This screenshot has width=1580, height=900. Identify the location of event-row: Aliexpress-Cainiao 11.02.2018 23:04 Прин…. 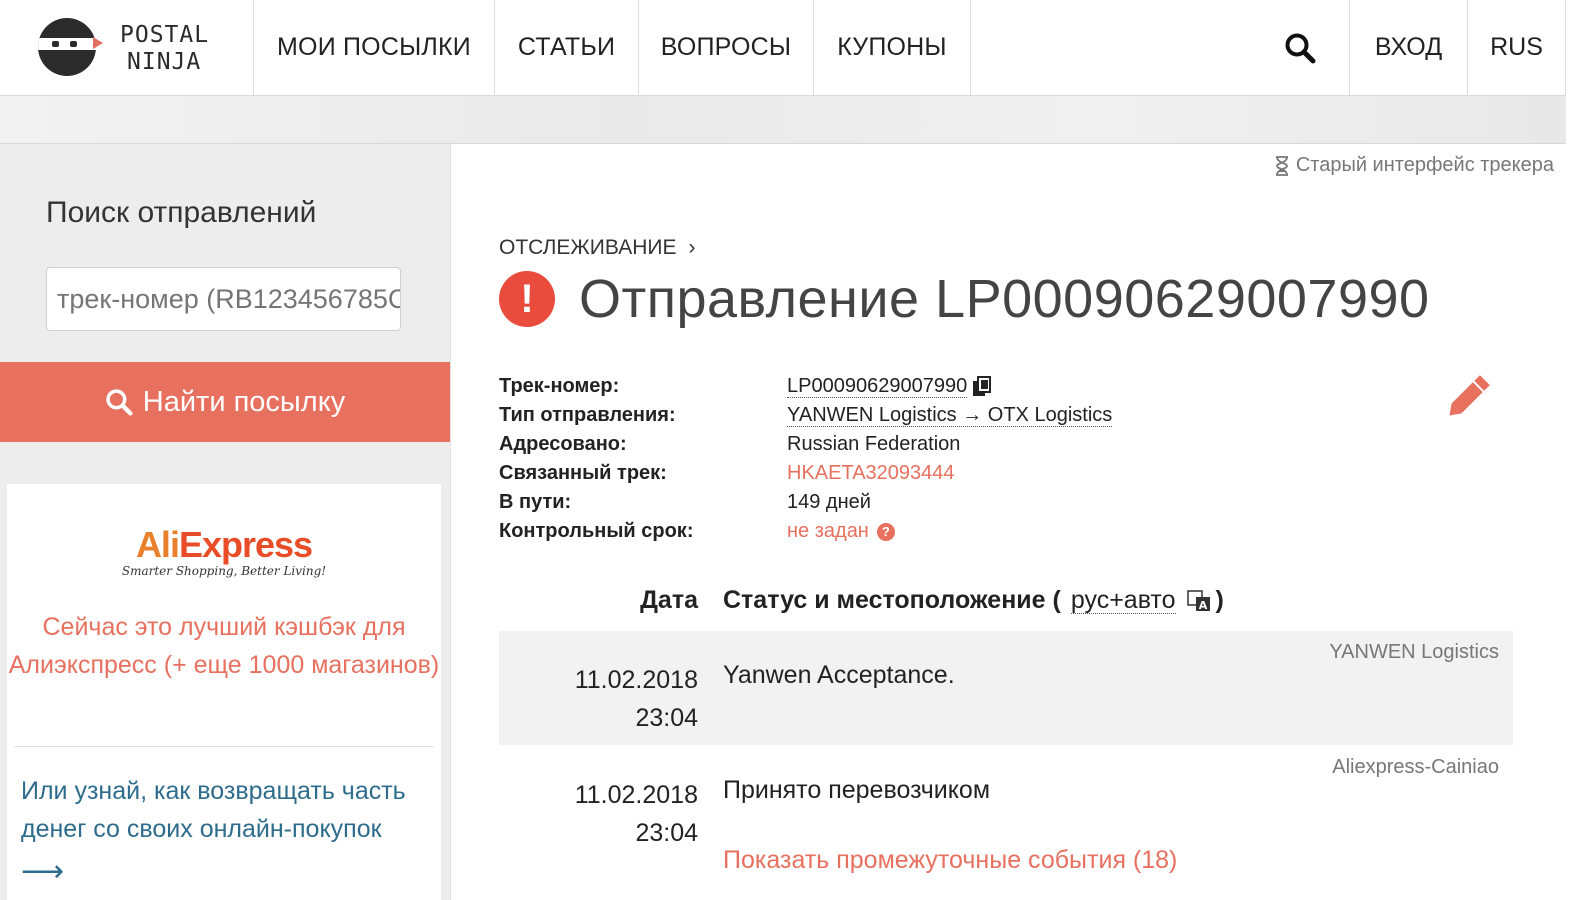
(1006, 810).